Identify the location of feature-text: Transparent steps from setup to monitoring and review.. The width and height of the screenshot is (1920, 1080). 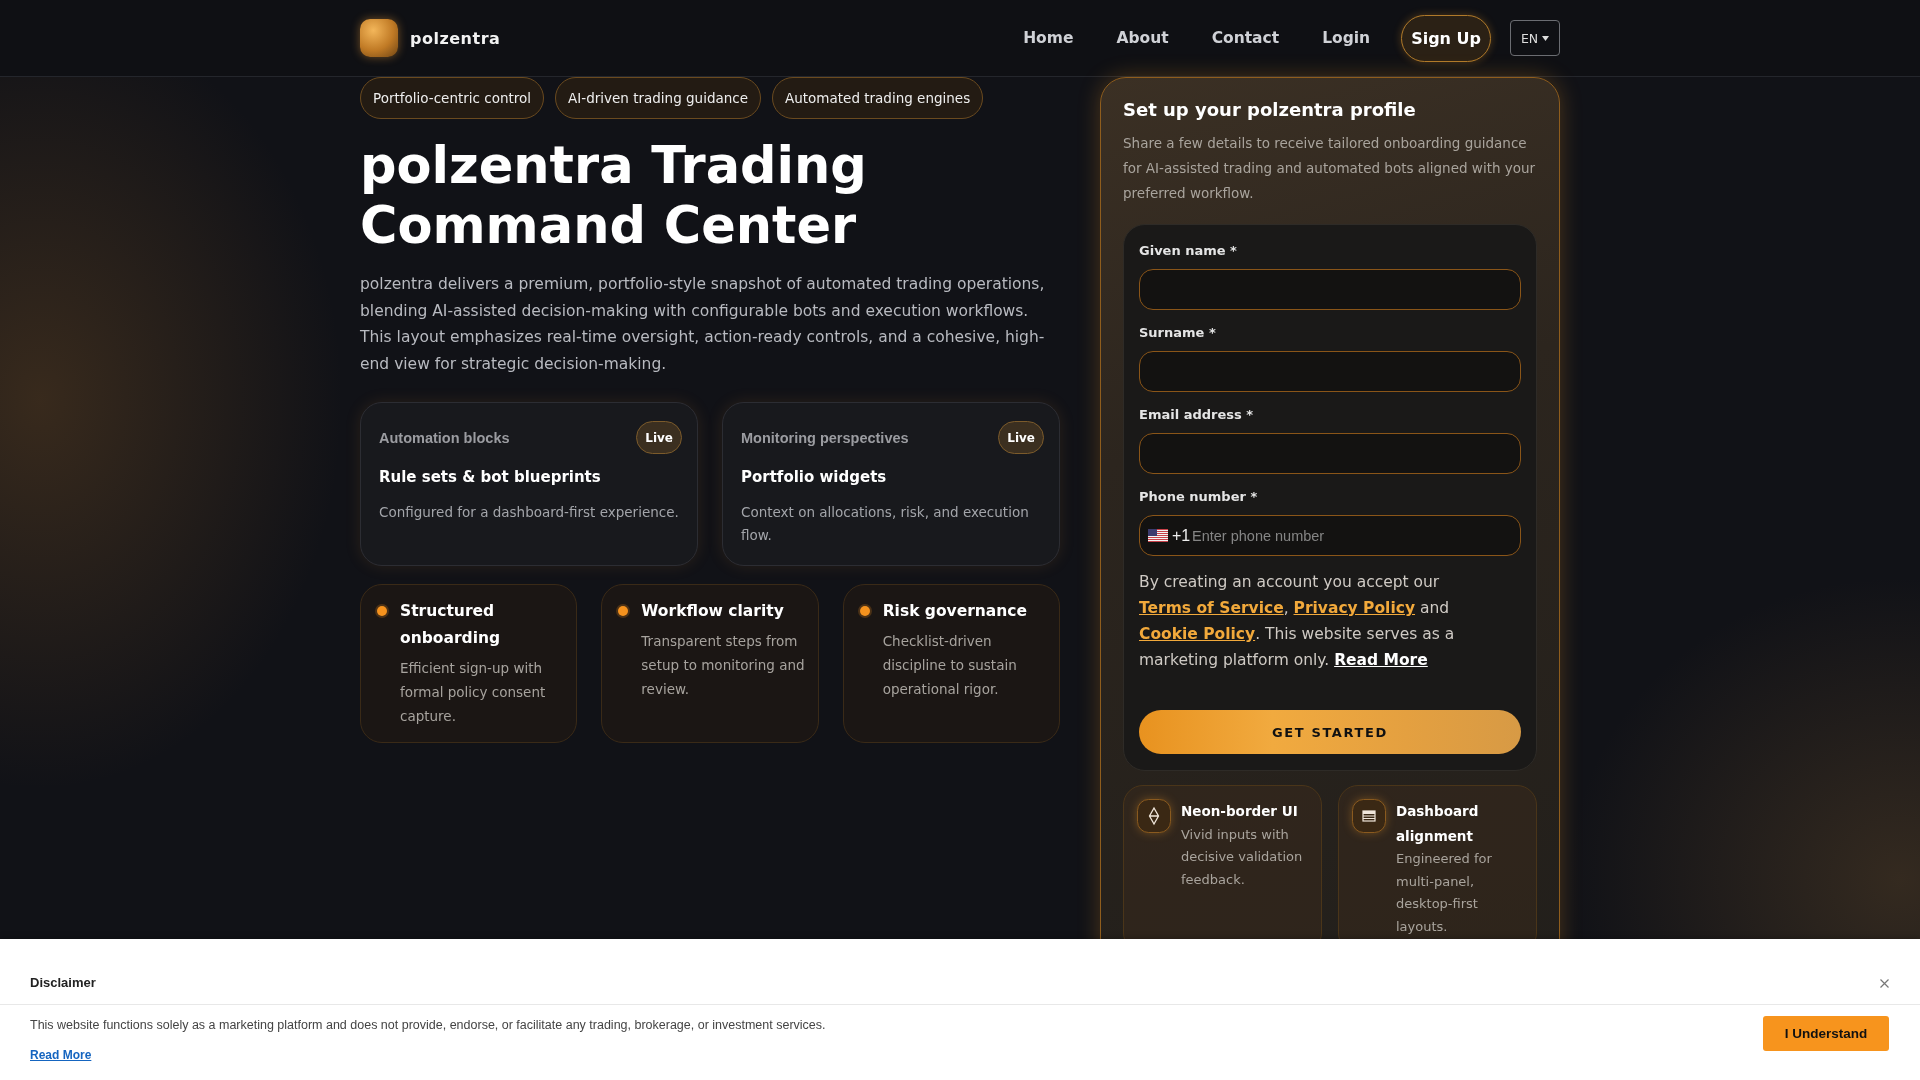
(723, 665).